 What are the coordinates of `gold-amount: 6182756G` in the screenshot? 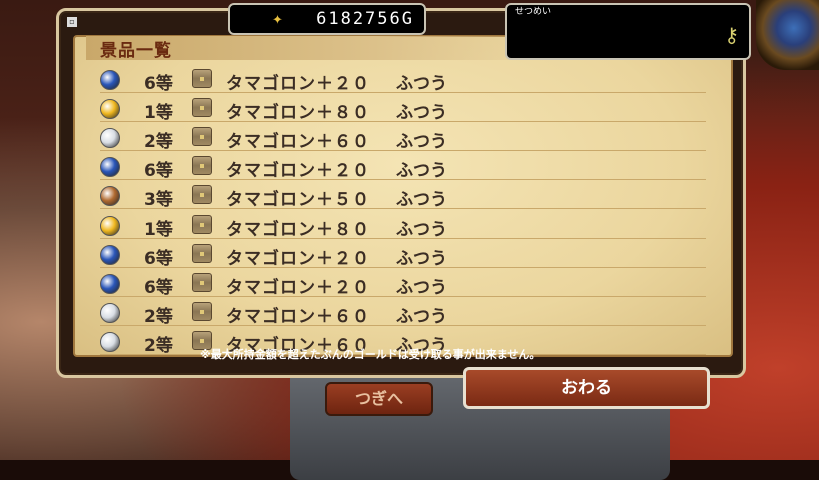 It's located at (365, 19).